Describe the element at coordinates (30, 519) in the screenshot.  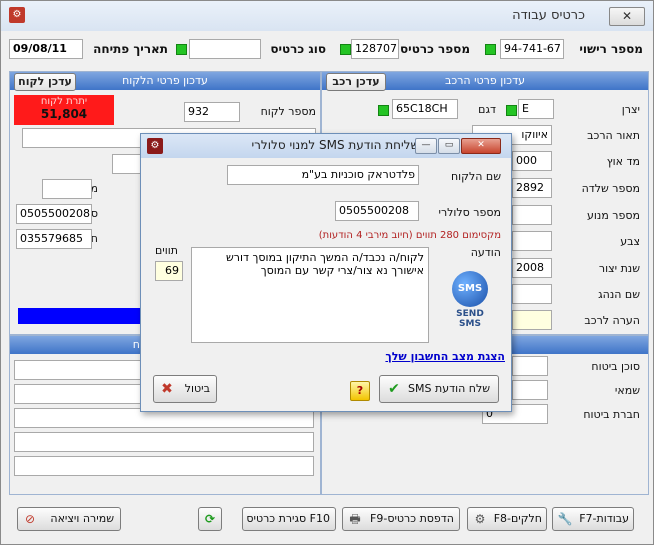
I see `exit-icon: ⊘` at that location.